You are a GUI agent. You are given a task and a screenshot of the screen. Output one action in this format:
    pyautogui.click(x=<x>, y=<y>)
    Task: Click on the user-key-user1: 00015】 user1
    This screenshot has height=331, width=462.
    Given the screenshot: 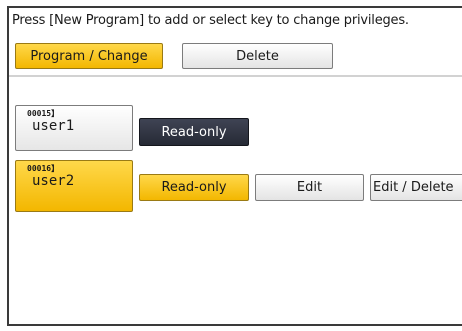 What is the action you would take?
    pyautogui.click(x=74, y=128)
    